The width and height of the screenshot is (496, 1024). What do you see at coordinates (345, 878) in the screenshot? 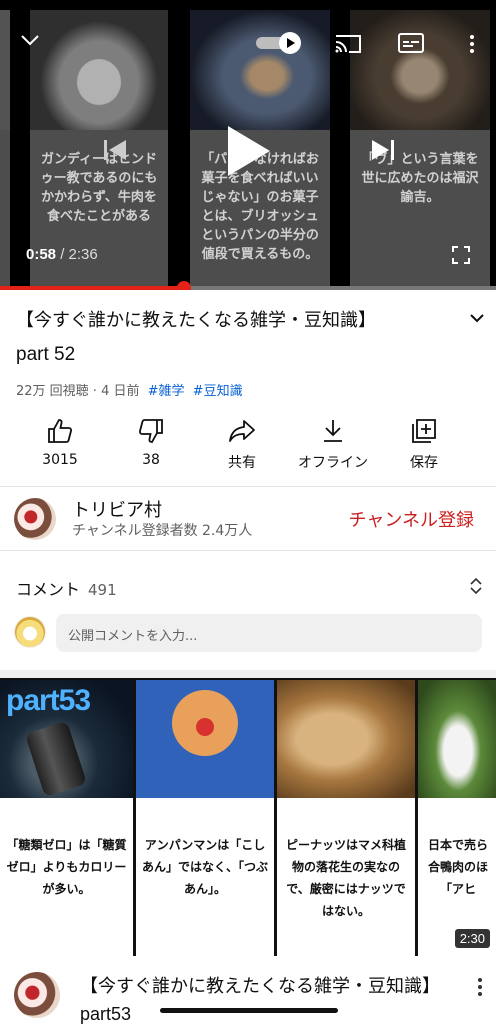
I see `thumbnail-caption: ピーナッツはマメ科植物の落花生の実なので、厳密にはナッツではない。` at bounding box center [345, 878].